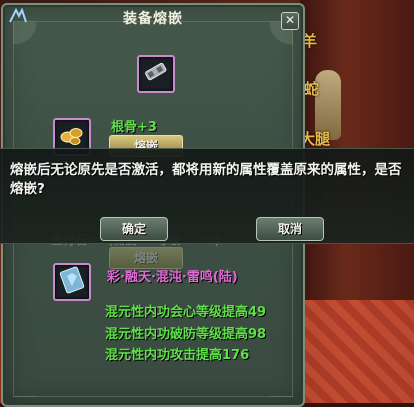 The image size is (414, 407). I want to click on result-slot, so click(72, 282).